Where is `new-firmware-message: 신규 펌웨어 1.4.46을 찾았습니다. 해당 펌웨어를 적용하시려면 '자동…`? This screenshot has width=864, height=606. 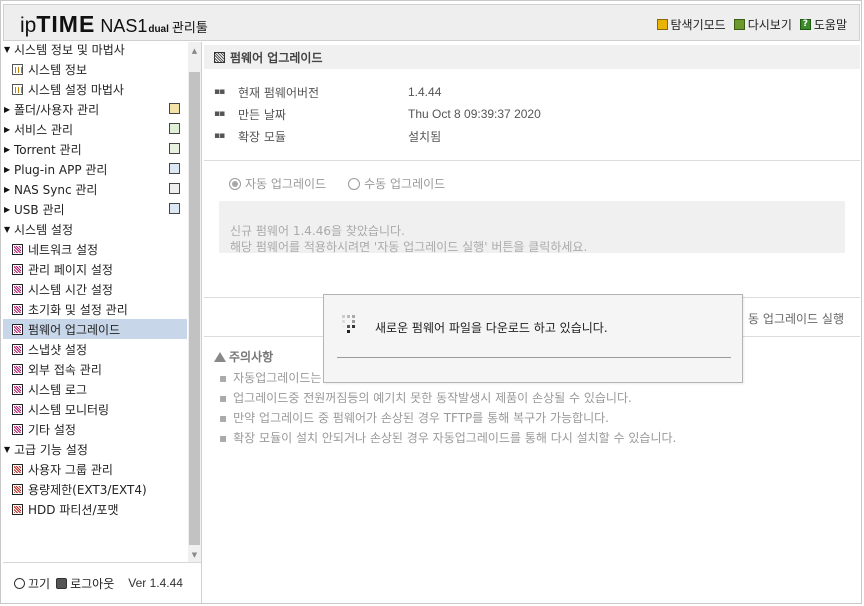 new-firmware-message: 신규 펌웨어 1.4.46을 찾았습니다. 해당 펌웨어를 적용하시려면 '자동… is located at coordinates (532, 227).